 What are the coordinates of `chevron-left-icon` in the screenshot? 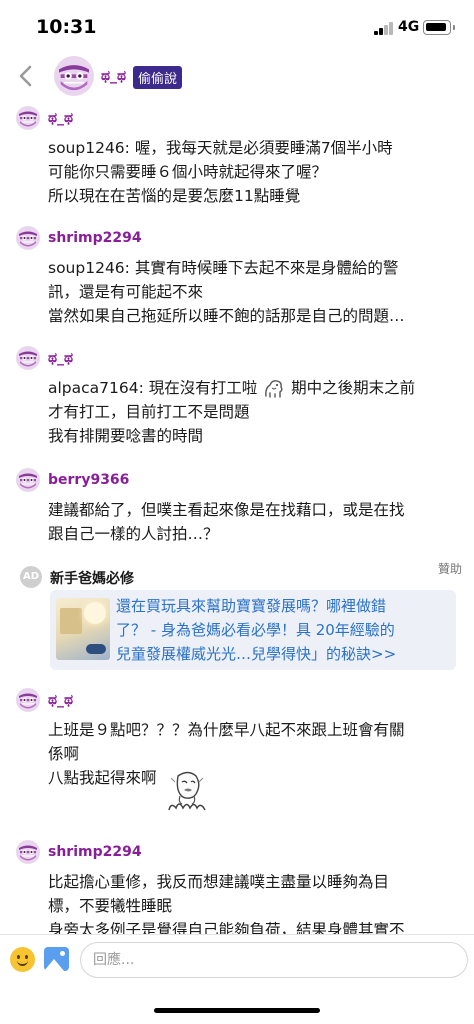 It's located at (25, 76).